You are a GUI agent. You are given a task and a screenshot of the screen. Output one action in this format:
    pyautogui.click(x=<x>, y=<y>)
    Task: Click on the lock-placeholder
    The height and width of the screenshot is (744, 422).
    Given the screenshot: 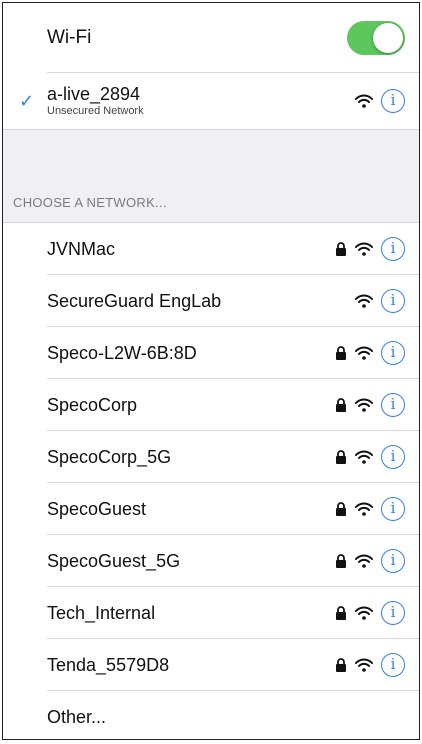 What is the action you would take?
    pyautogui.click(x=341, y=301)
    